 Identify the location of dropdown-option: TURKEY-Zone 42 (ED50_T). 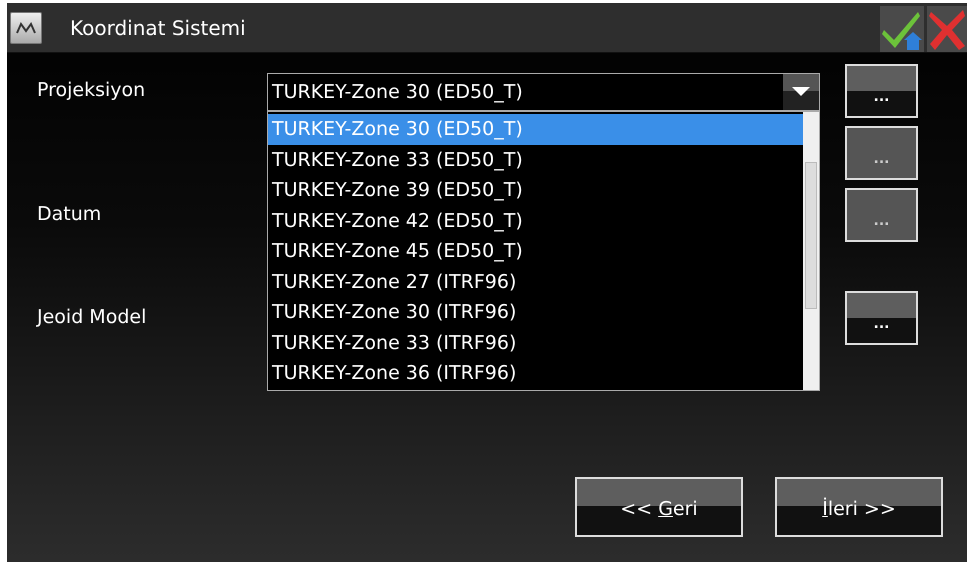
(535, 221).